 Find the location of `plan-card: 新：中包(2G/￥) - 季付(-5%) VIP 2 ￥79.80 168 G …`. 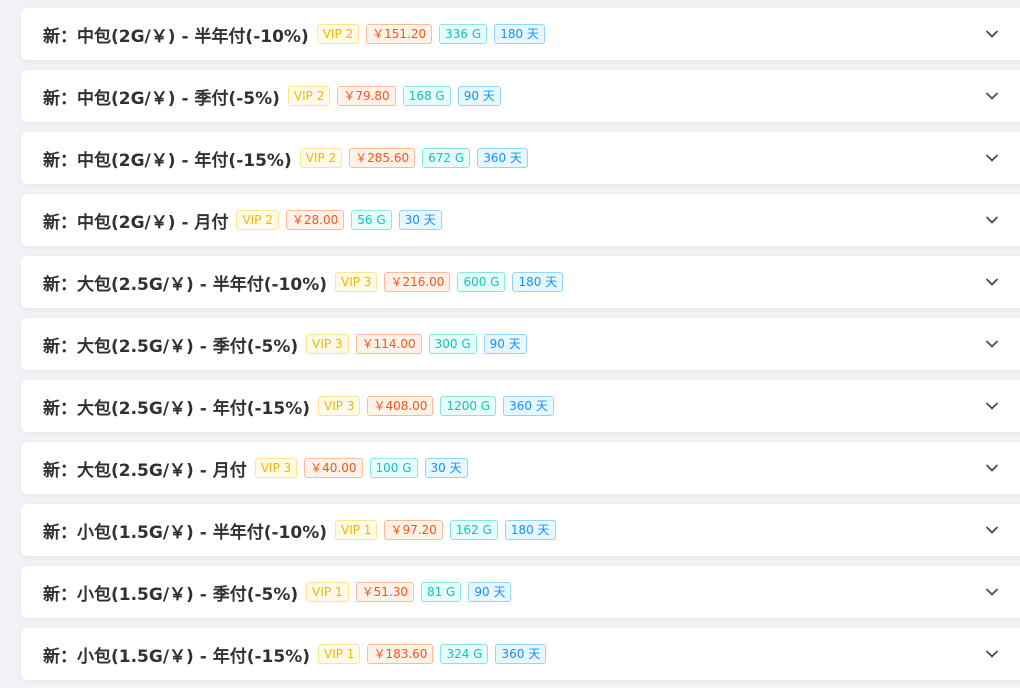

plan-card: 新：中包(2G/￥) - 季付(-5%) VIP 2 ￥79.80 168 G … is located at coordinates (520, 96).